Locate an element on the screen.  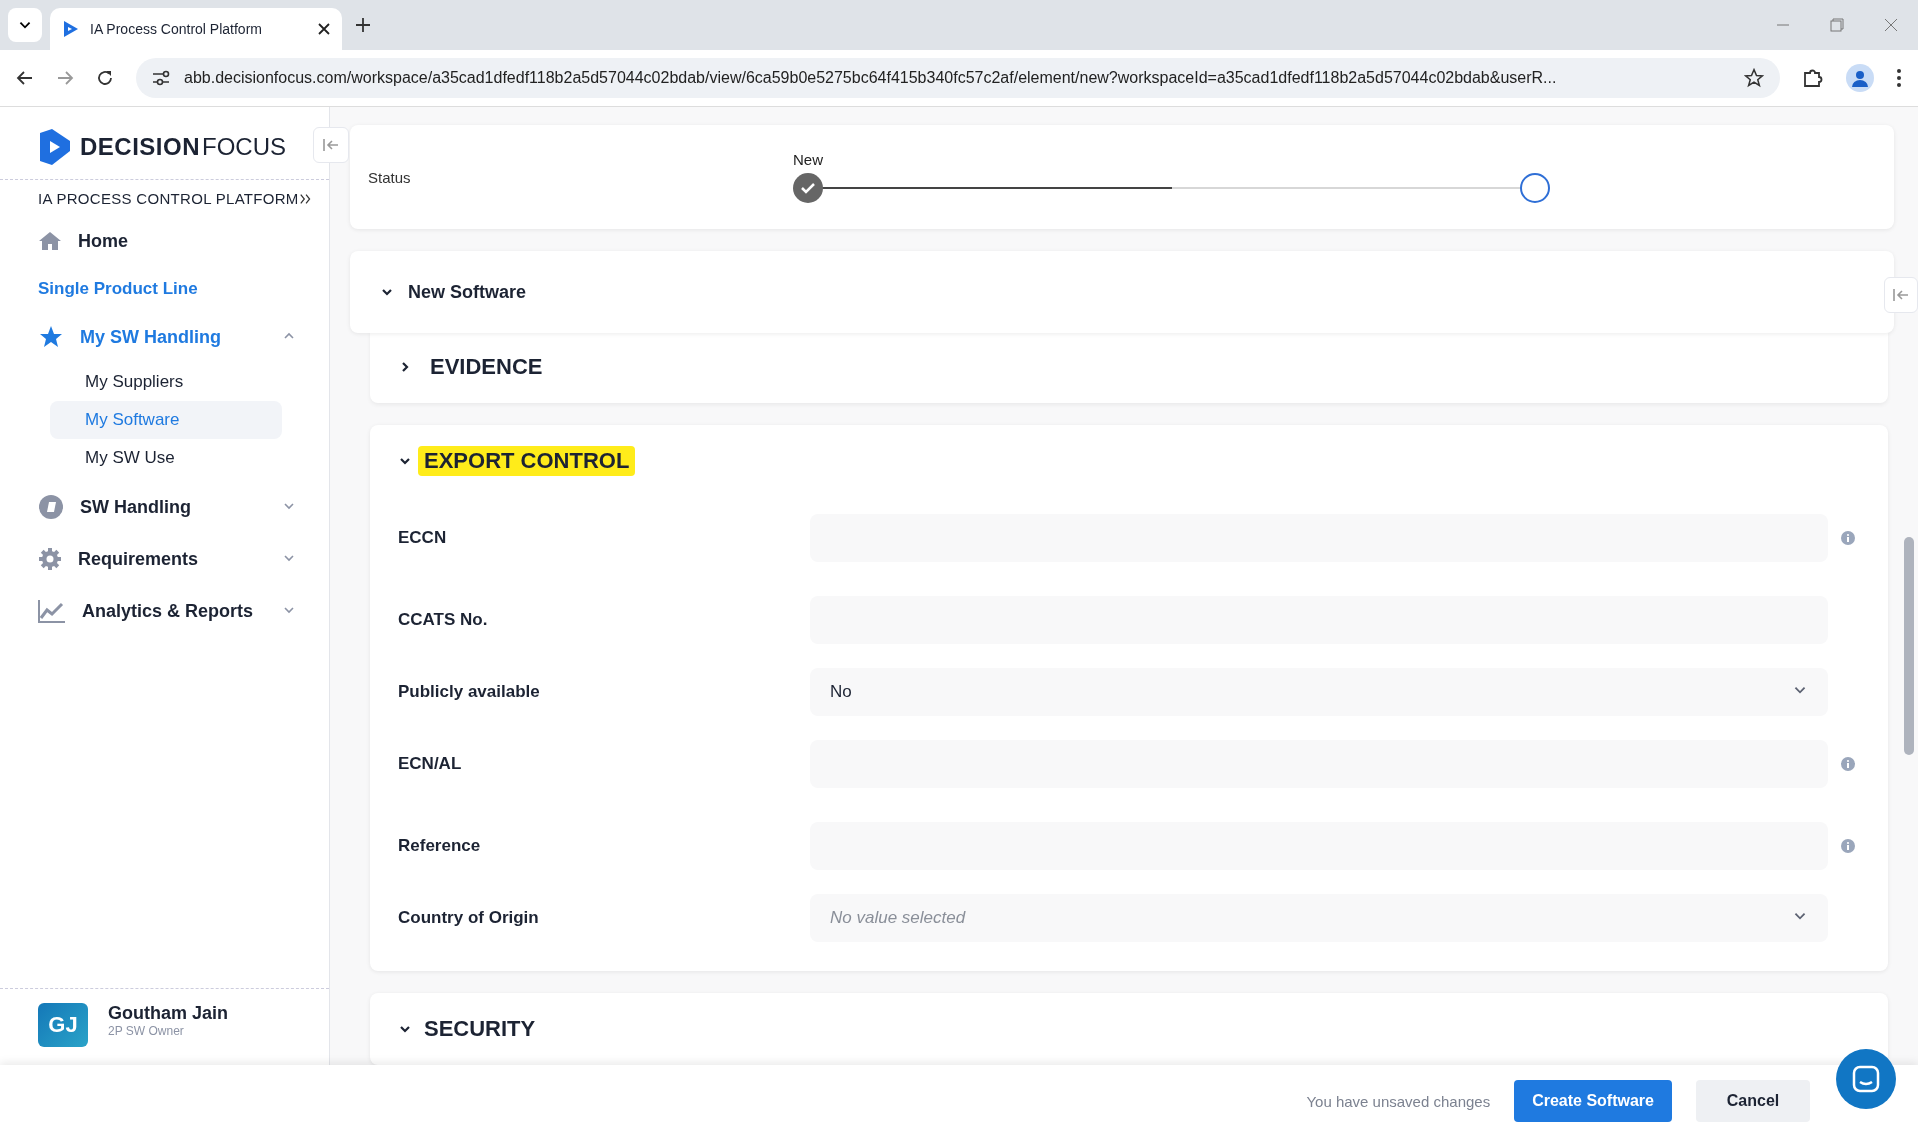
user-role: 2P SW Owner is located at coordinates (146, 1031).